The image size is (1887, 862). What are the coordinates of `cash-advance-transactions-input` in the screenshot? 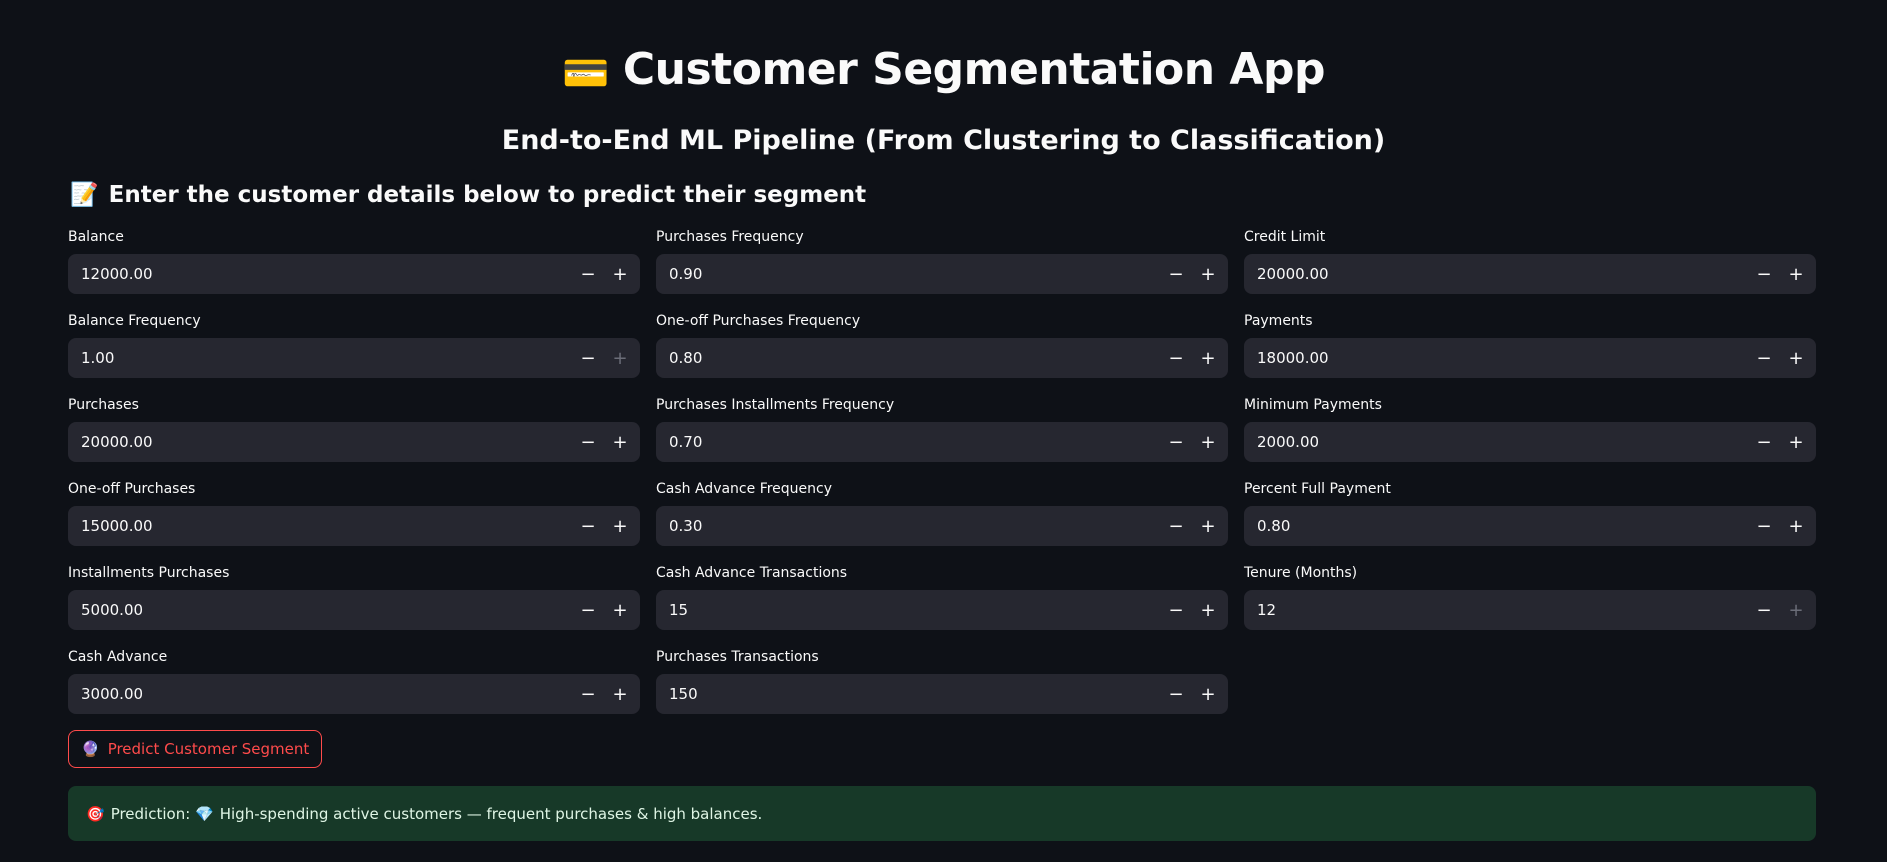 It's located at (908, 610).